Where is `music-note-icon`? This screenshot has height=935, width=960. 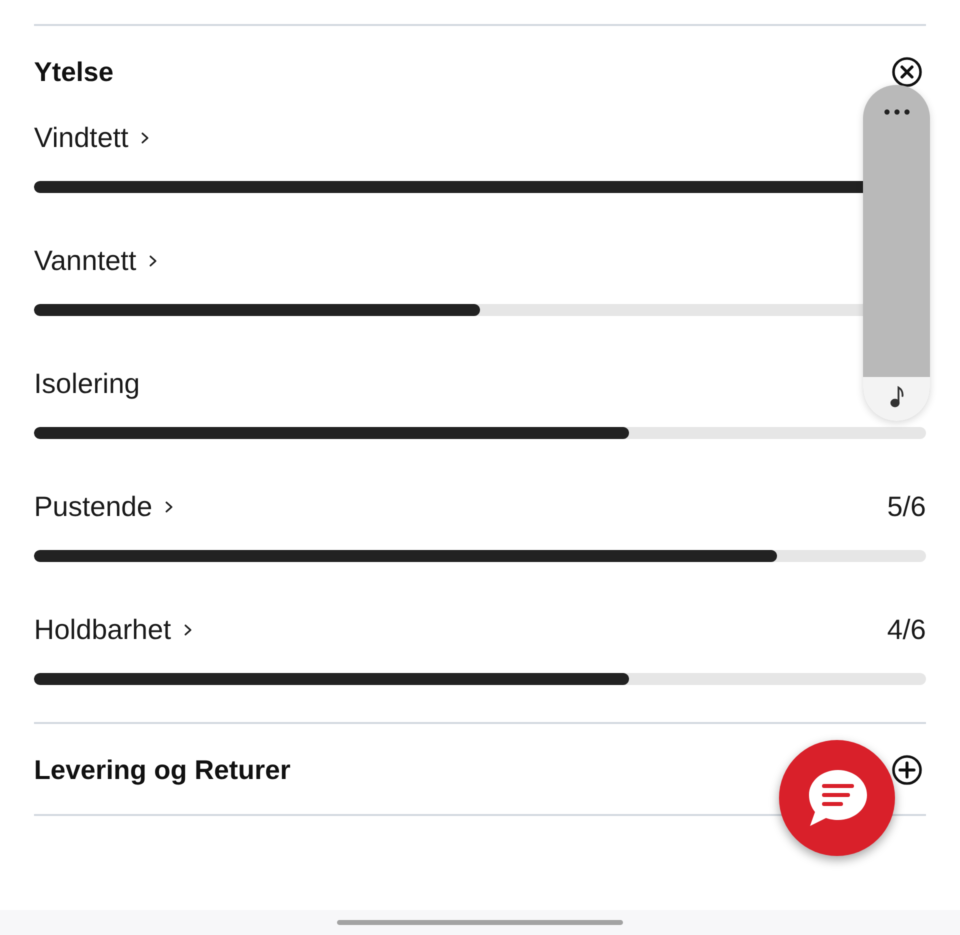
music-note-icon is located at coordinates (897, 397).